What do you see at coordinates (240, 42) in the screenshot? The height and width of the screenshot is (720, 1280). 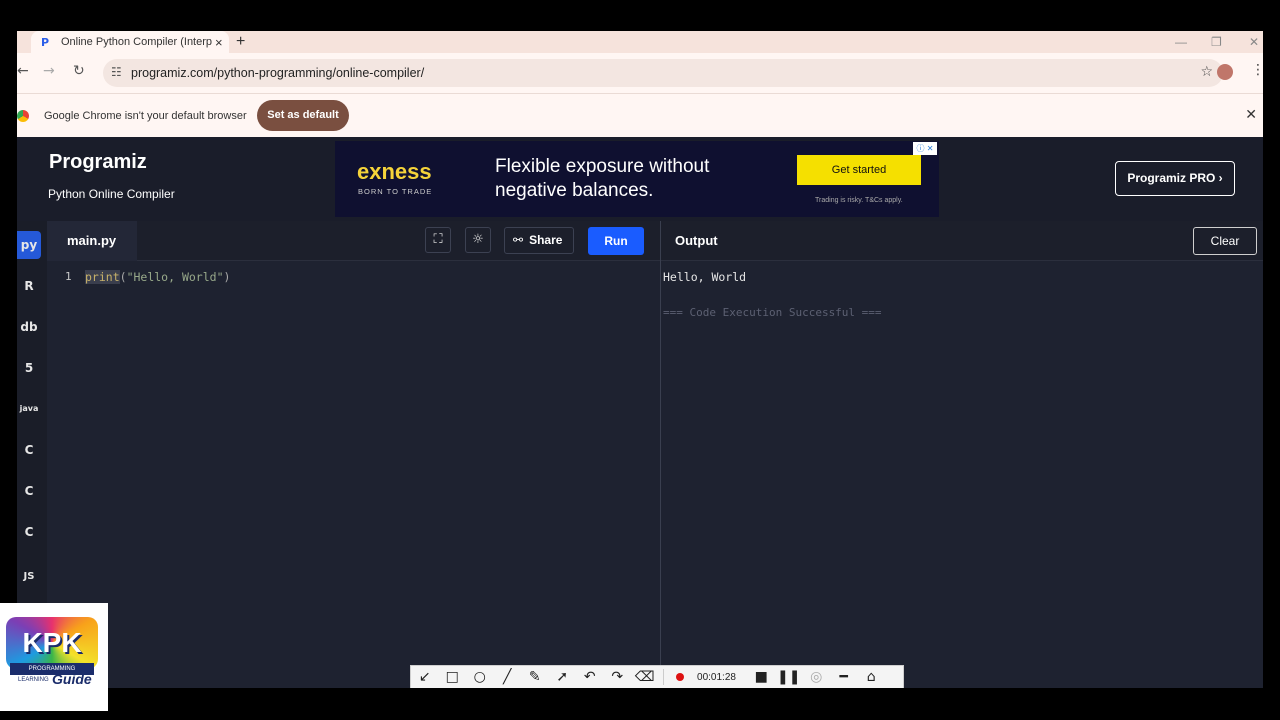 I see `new-tab-button: +` at bounding box center [240, 42].